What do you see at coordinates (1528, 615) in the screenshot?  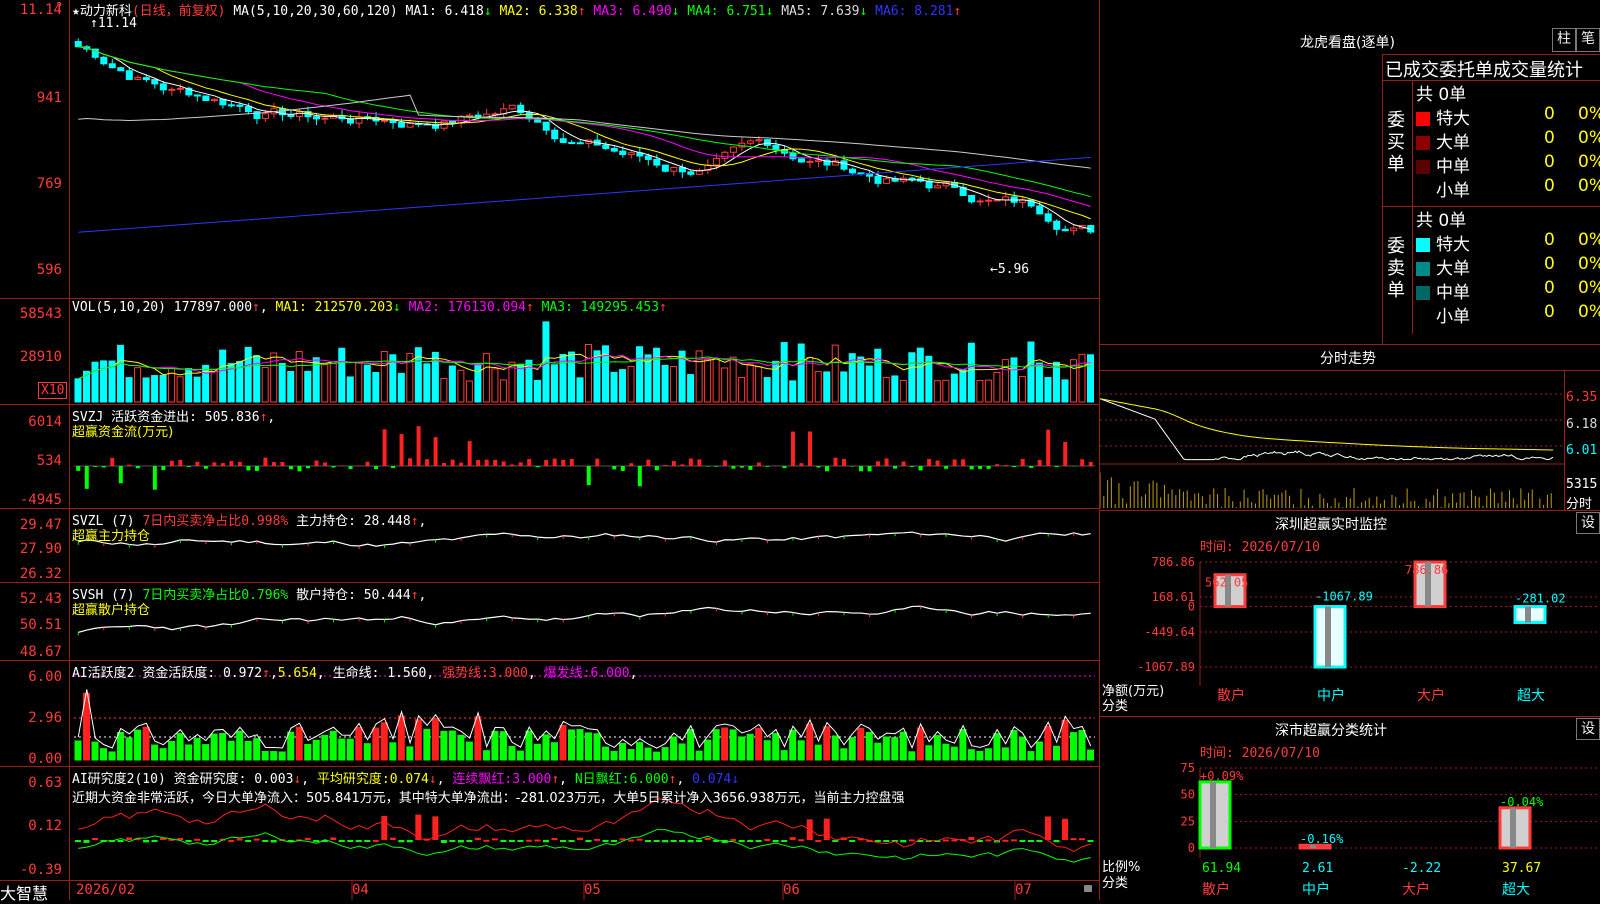 I see `sz-bar-shade` at bounding box center [1528, 615].